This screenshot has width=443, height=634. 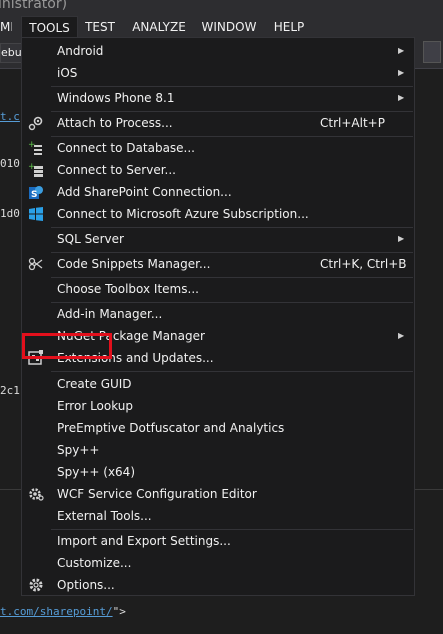 I want to click on create-guid-highlight-box, so click(x=67, y=346).